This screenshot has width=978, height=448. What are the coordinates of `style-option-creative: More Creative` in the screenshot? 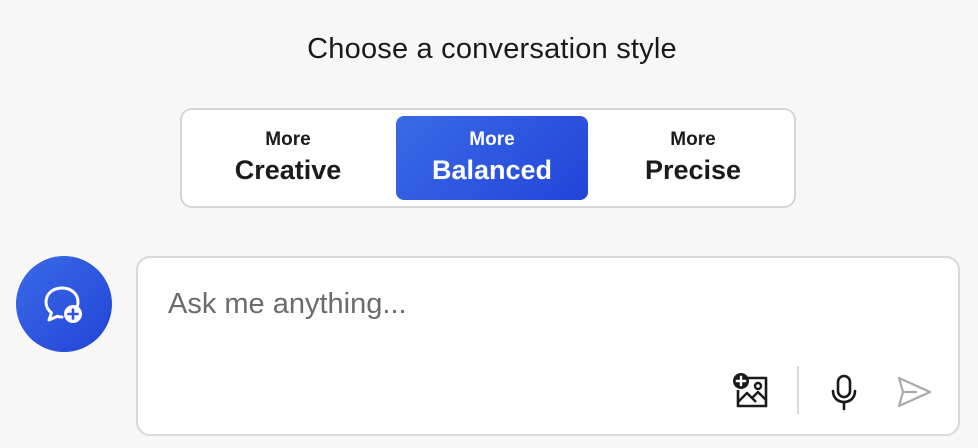 It's located at (288, 158).